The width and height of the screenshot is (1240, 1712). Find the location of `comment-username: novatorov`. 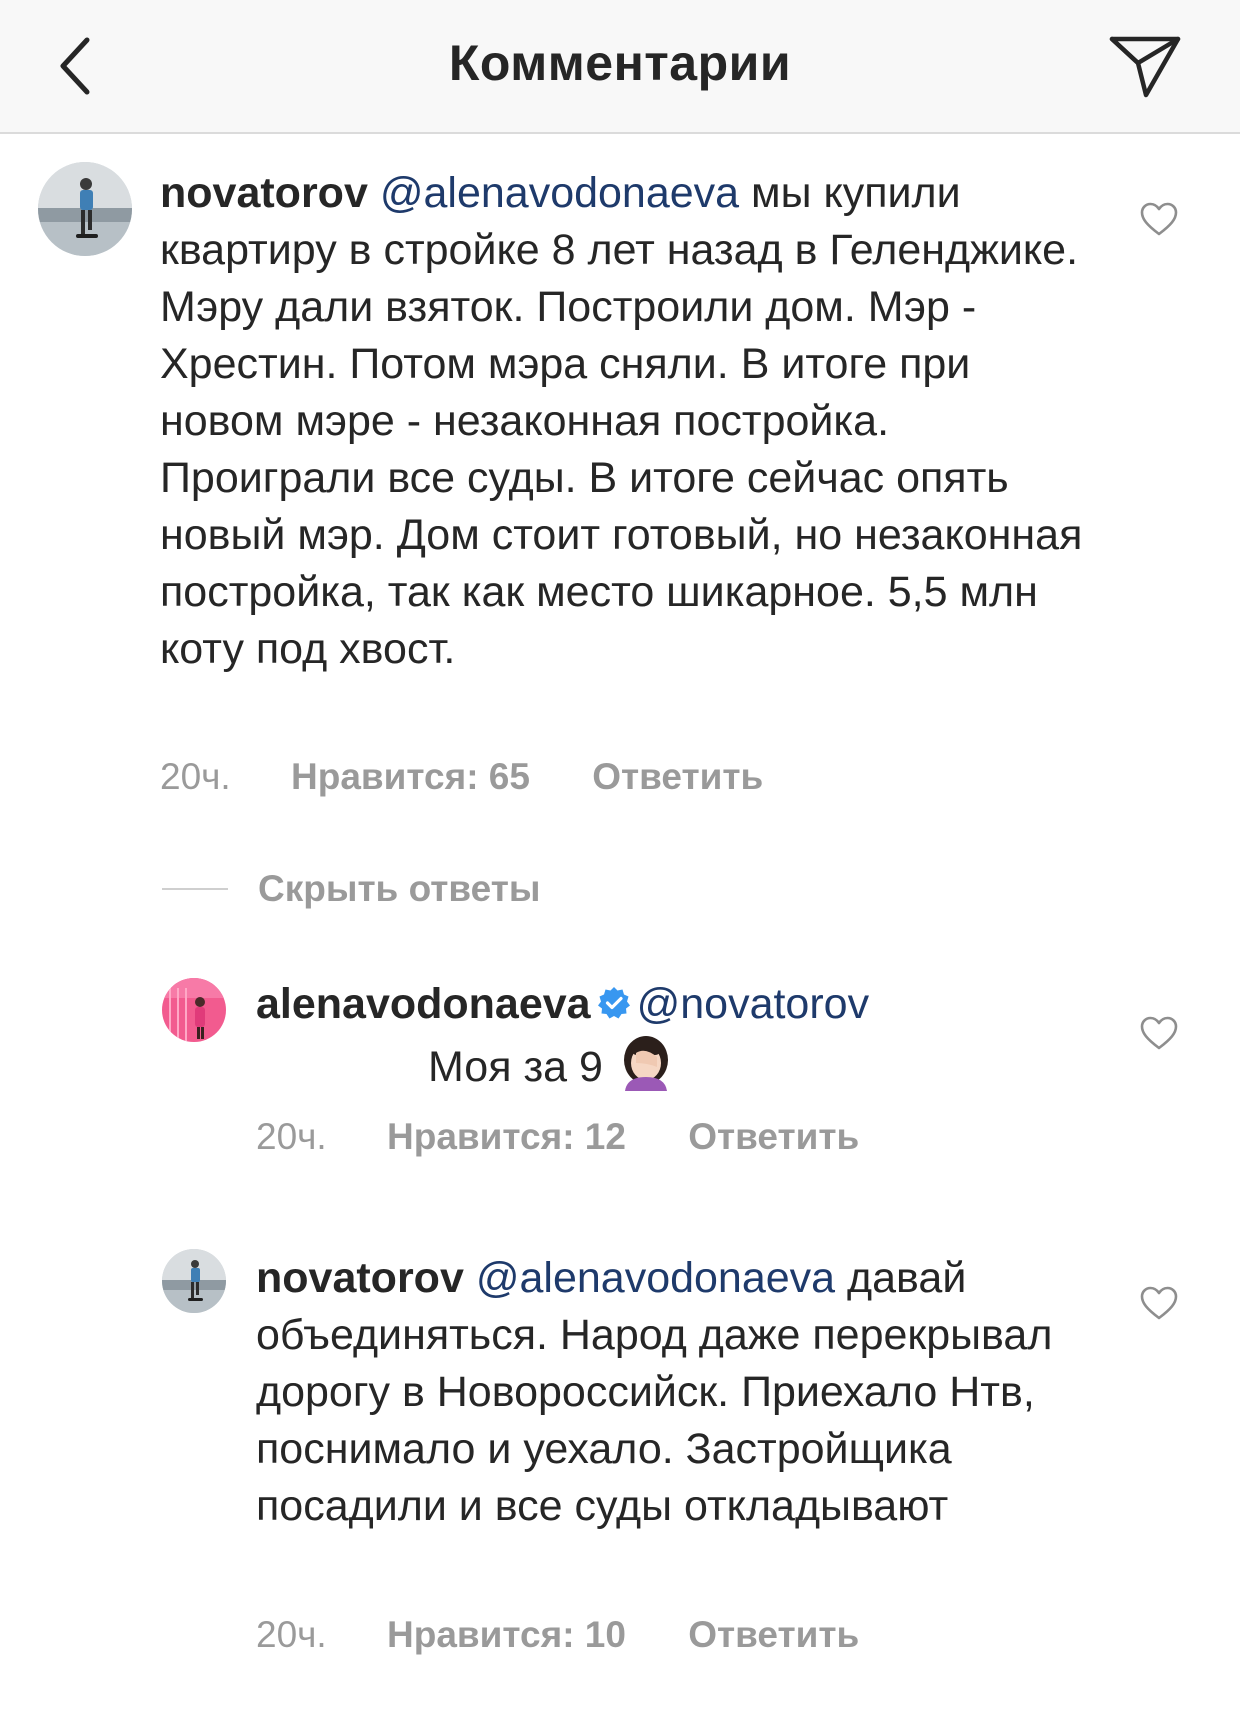

comment-username: novatorov is located at coordinates (264, 193).